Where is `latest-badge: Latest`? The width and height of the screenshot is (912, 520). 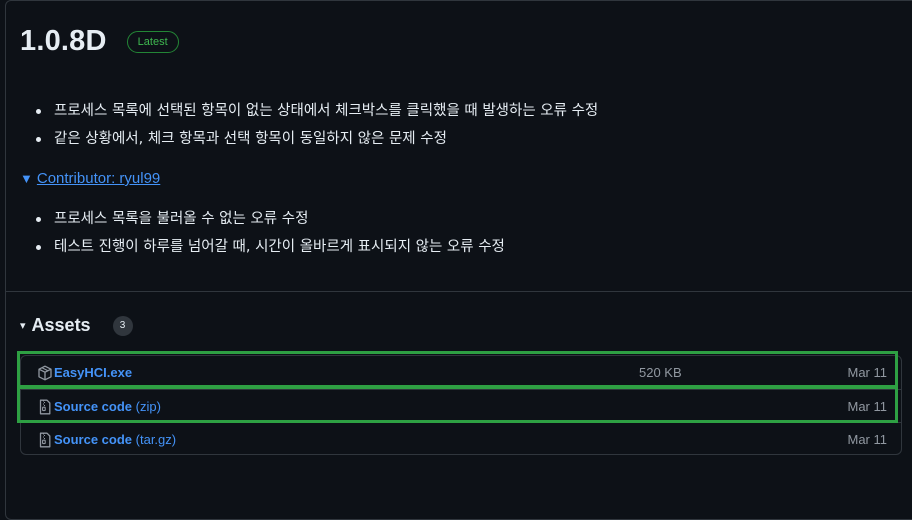 latest-badge: Latest is located at coordinates (152, 41).